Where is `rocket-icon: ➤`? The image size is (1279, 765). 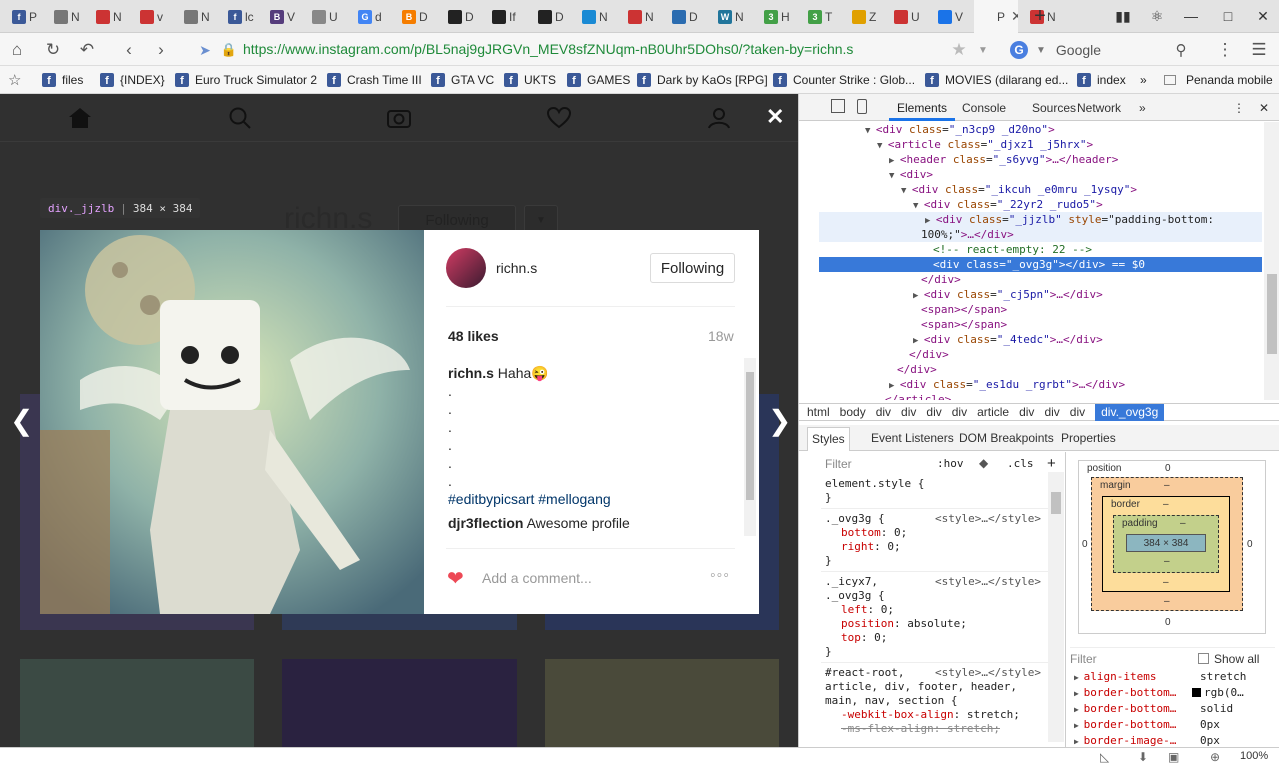 rocket-icon: ➤ is located at coordinates (205, 50).